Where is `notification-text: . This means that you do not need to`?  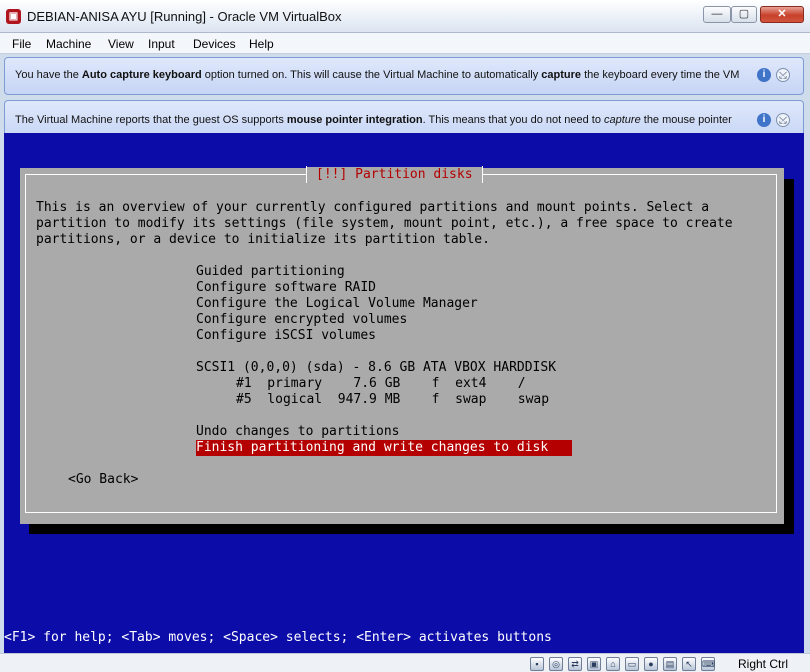 notification-text: . This means that you do not need to is located at coordinates (513, 120).